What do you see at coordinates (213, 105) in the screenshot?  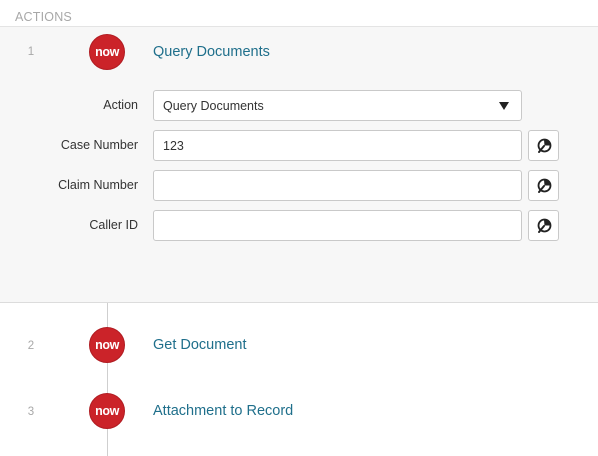 I see `action-select-value: Query Documents` at bounding box center [213, 105].